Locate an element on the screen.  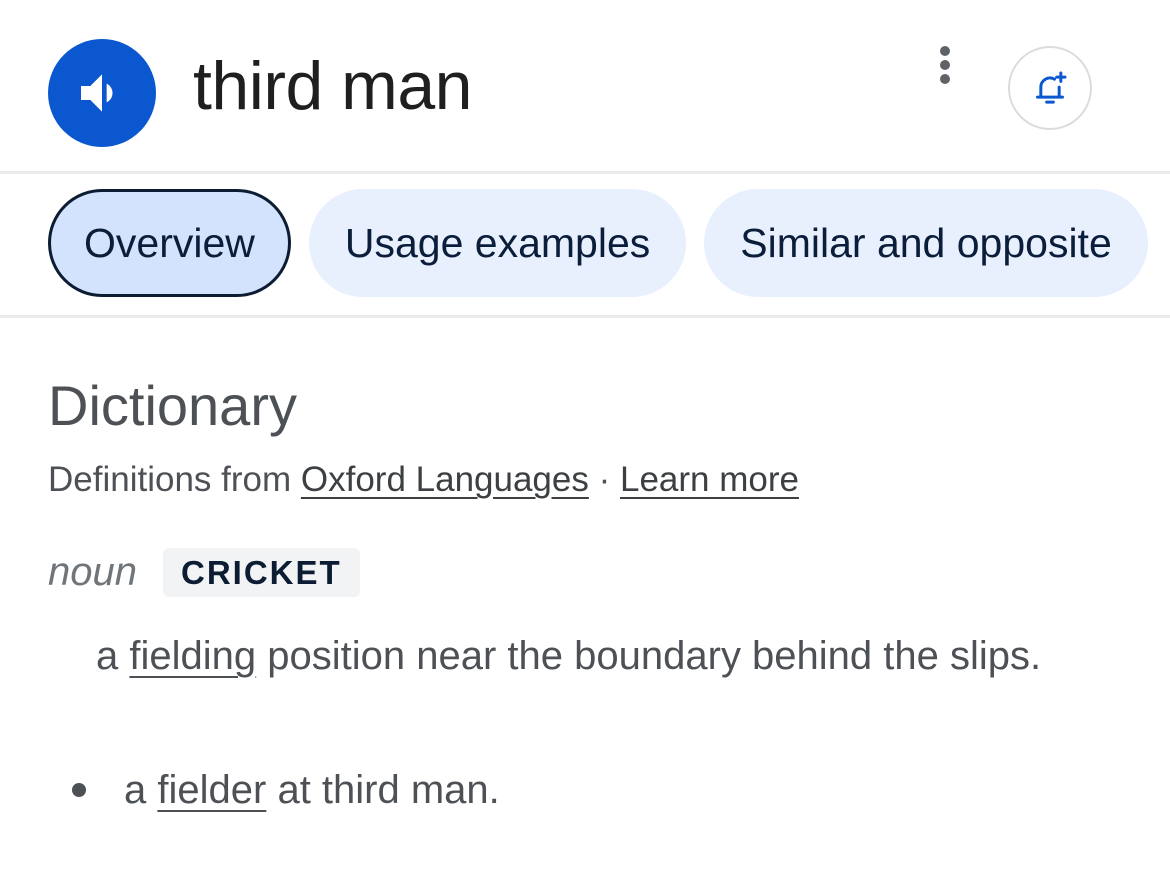
tabs-divider is located at coordinates (585, 316).